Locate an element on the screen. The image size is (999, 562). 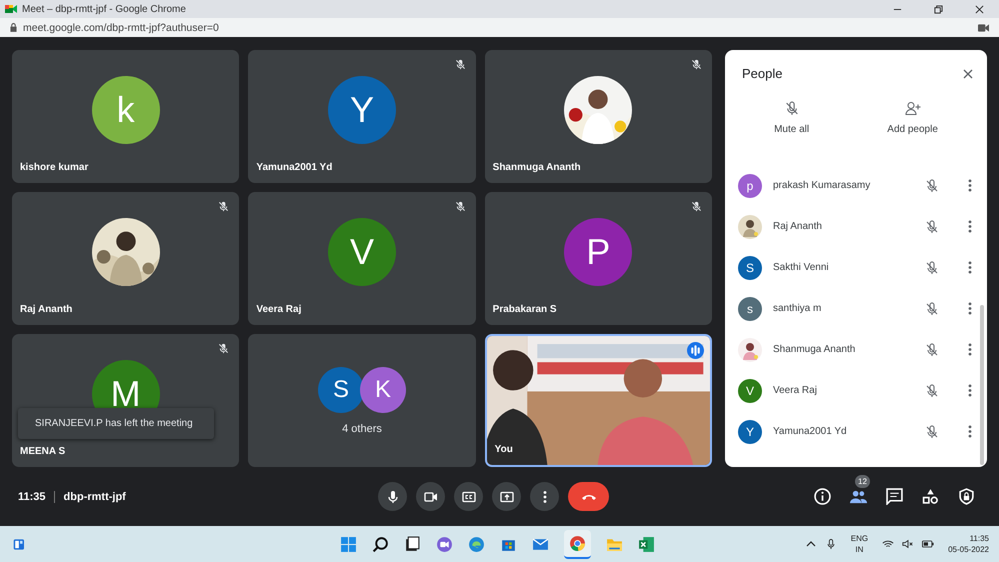
leave-call-button is located at coordinates (588, 496).